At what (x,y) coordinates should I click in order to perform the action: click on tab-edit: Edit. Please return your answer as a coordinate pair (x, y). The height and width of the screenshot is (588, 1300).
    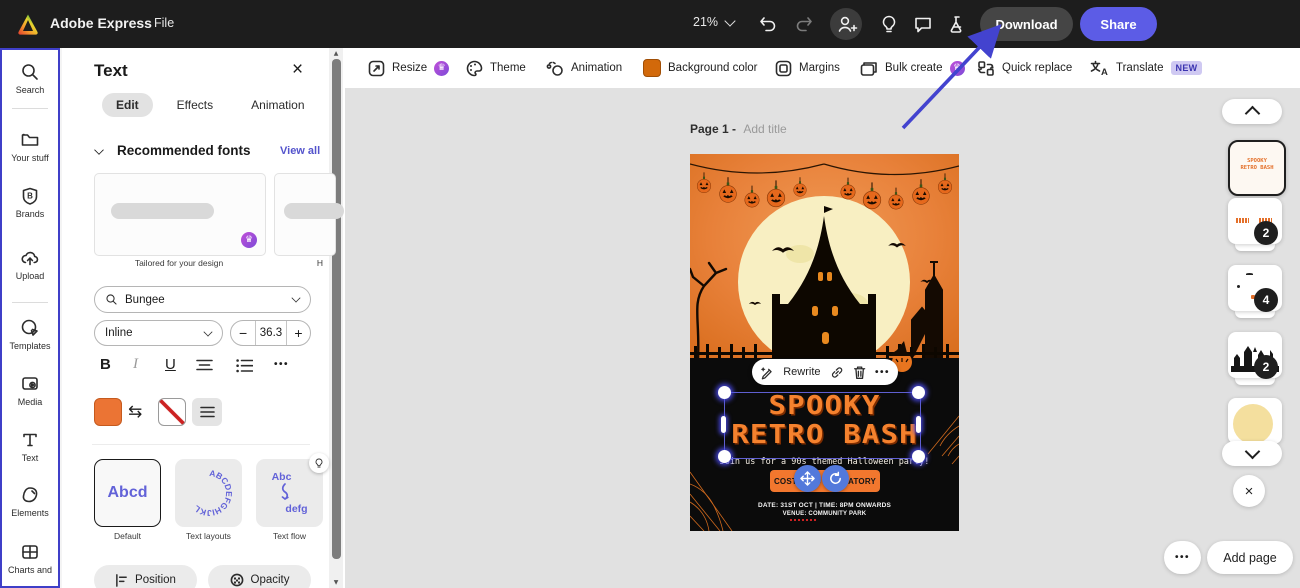
    Looking at the image, I should click on (127, 105).